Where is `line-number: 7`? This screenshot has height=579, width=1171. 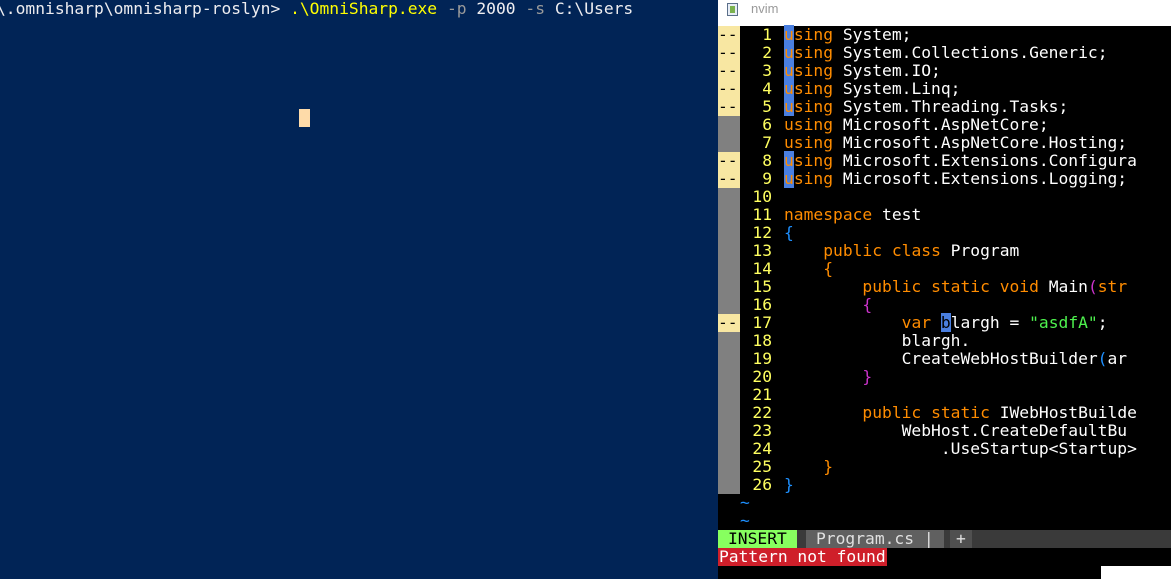
line-number: 7 is located at coordinates (767, 142).